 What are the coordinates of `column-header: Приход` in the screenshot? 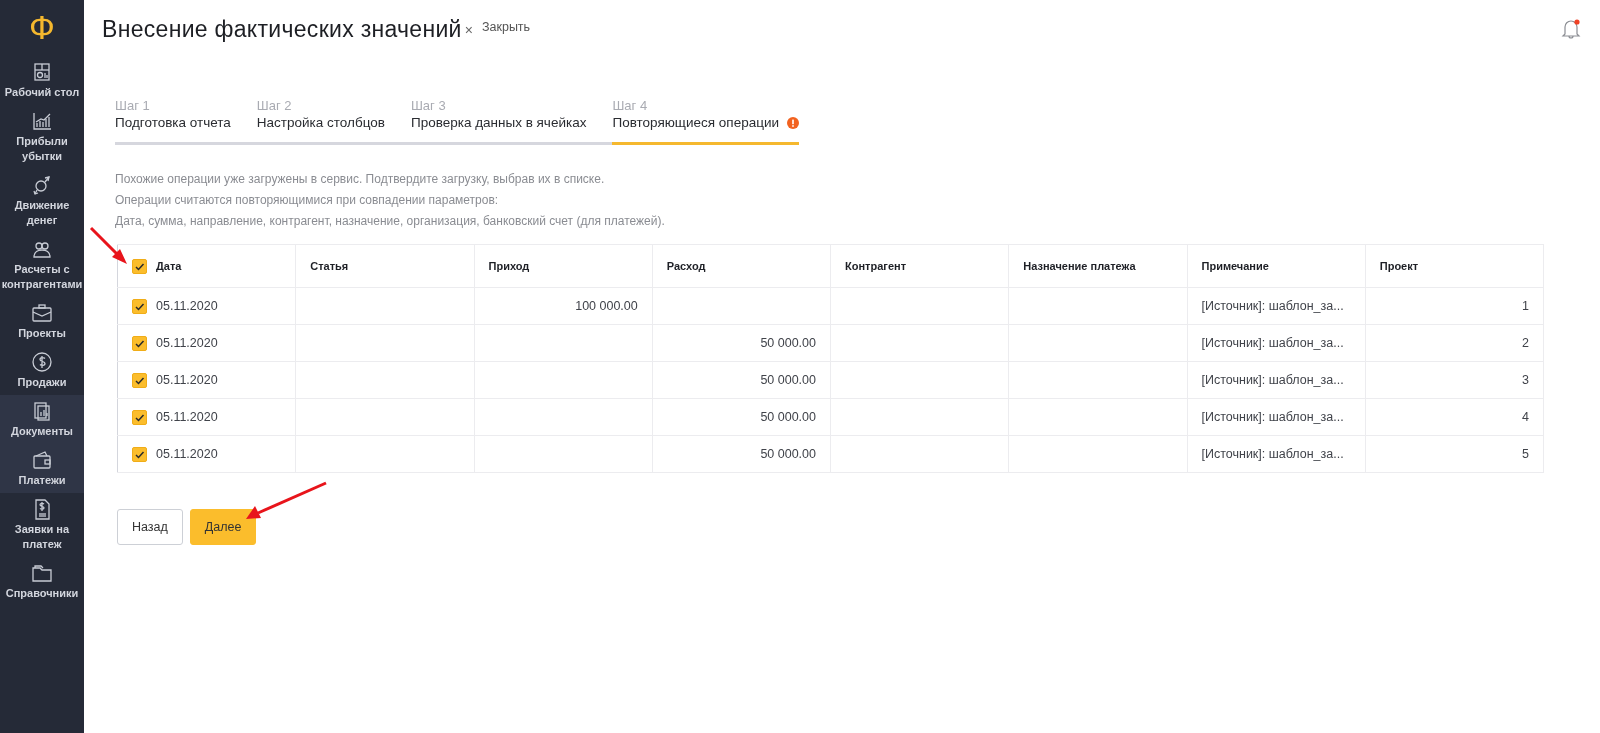 It's located at (563, 266).